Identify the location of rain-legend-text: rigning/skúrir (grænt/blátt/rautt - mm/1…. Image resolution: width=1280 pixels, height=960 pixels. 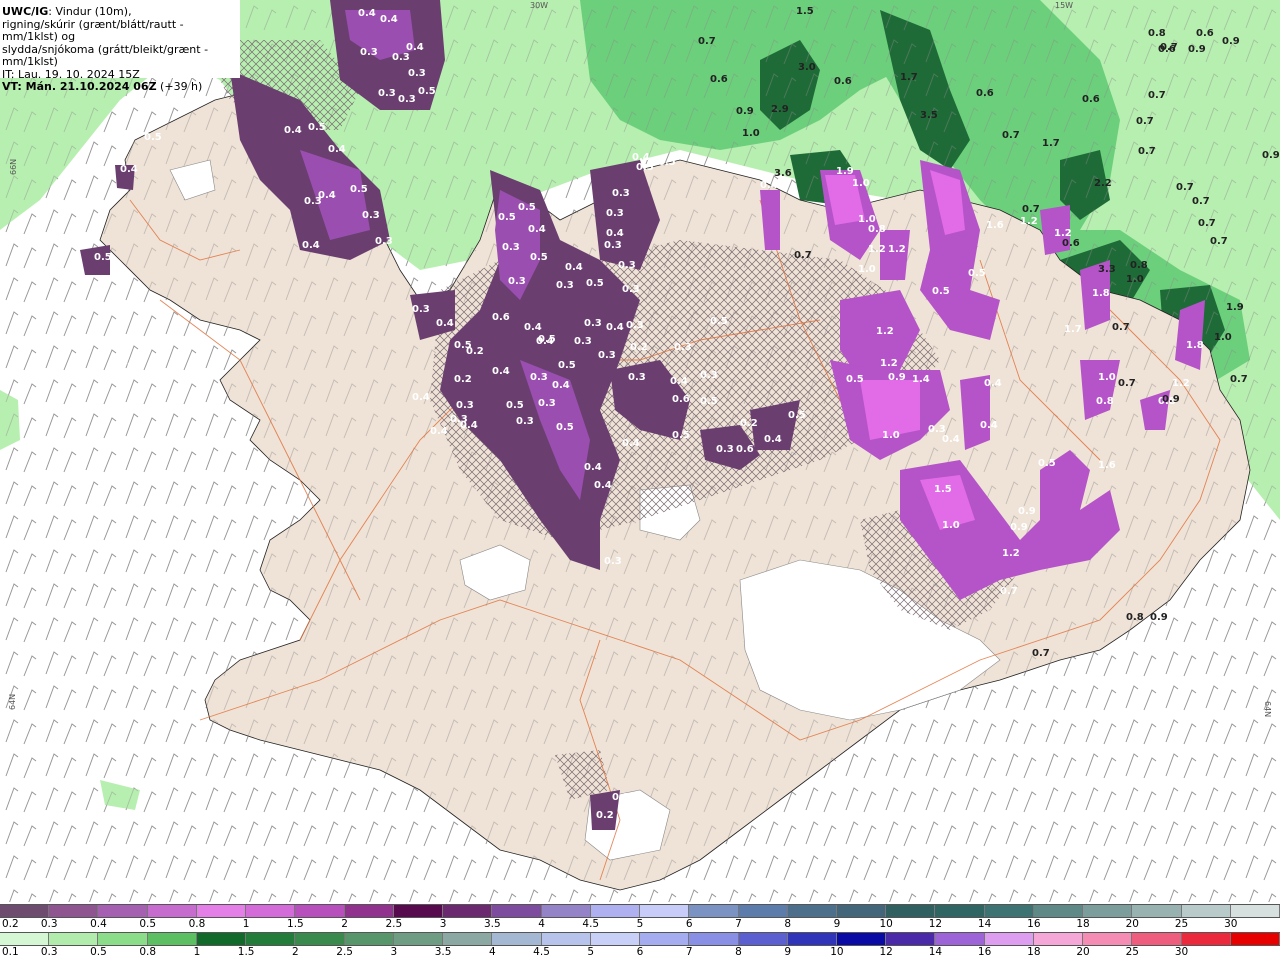
(93, 30).